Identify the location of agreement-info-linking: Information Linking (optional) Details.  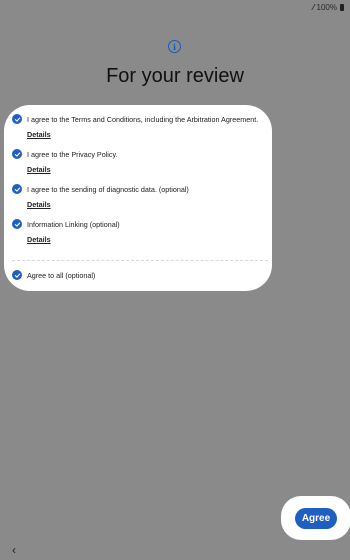
(141, 233).